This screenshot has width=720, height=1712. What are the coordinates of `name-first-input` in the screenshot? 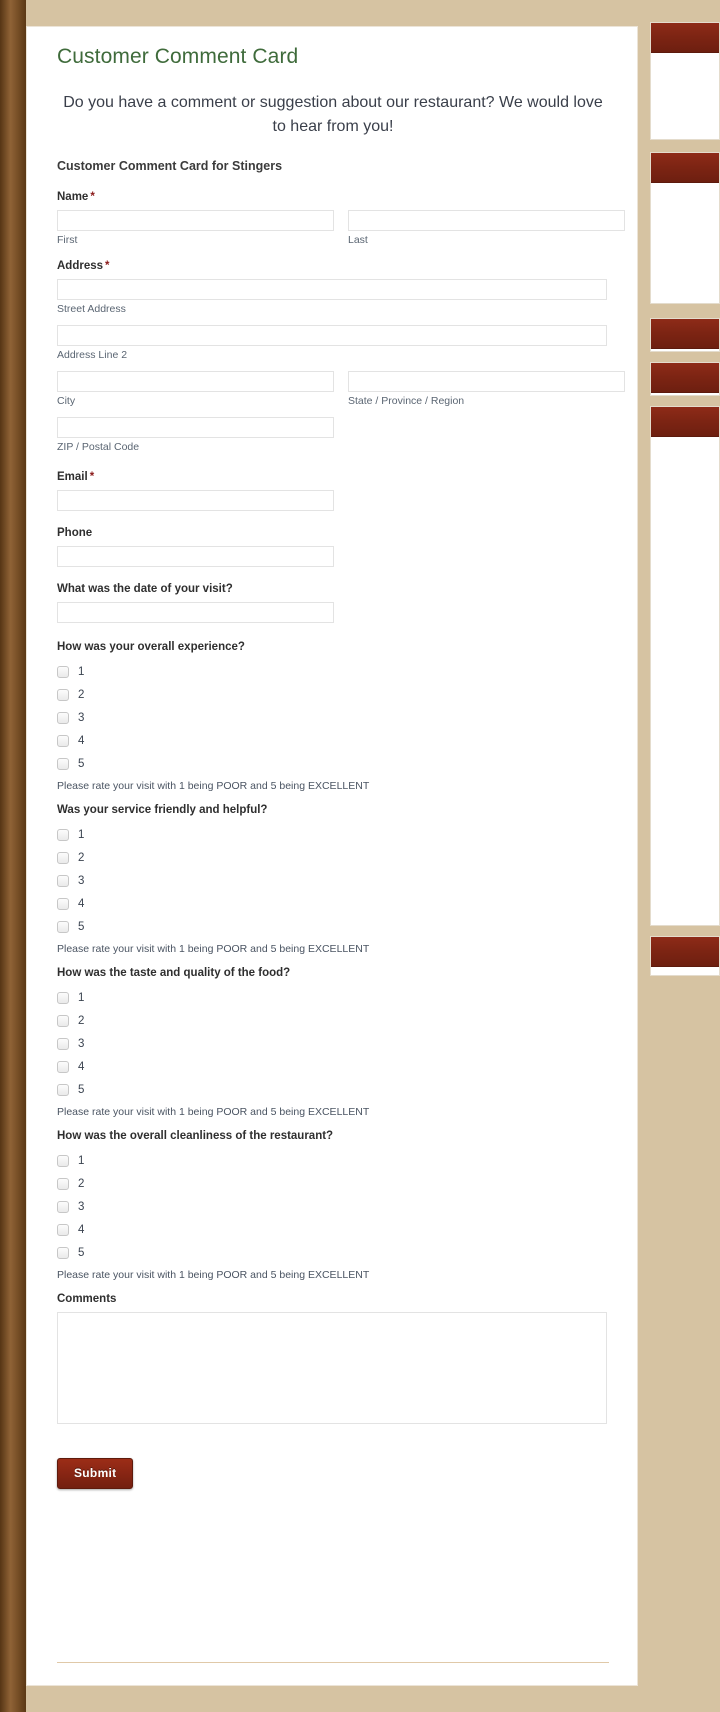 It's located at (195, 220).